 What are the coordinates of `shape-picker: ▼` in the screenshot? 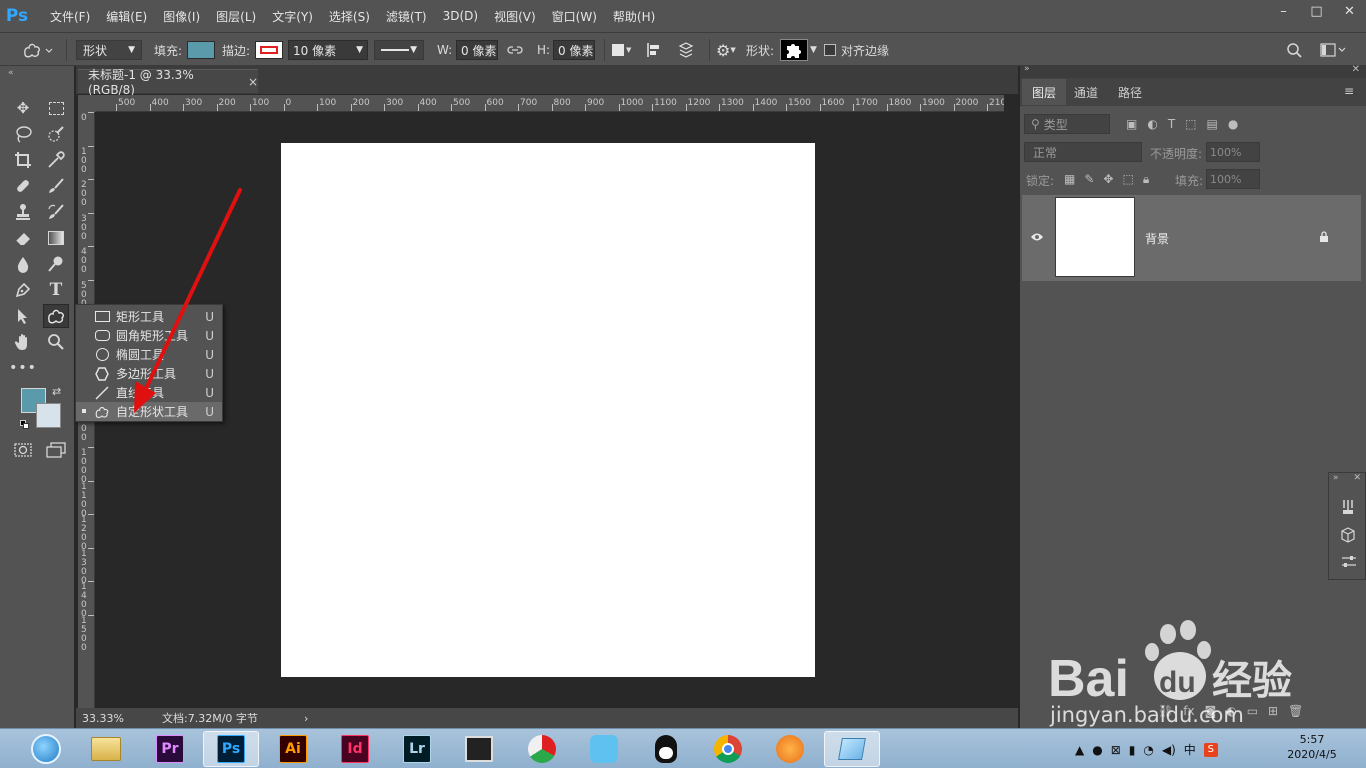 It's located at (798, 50).